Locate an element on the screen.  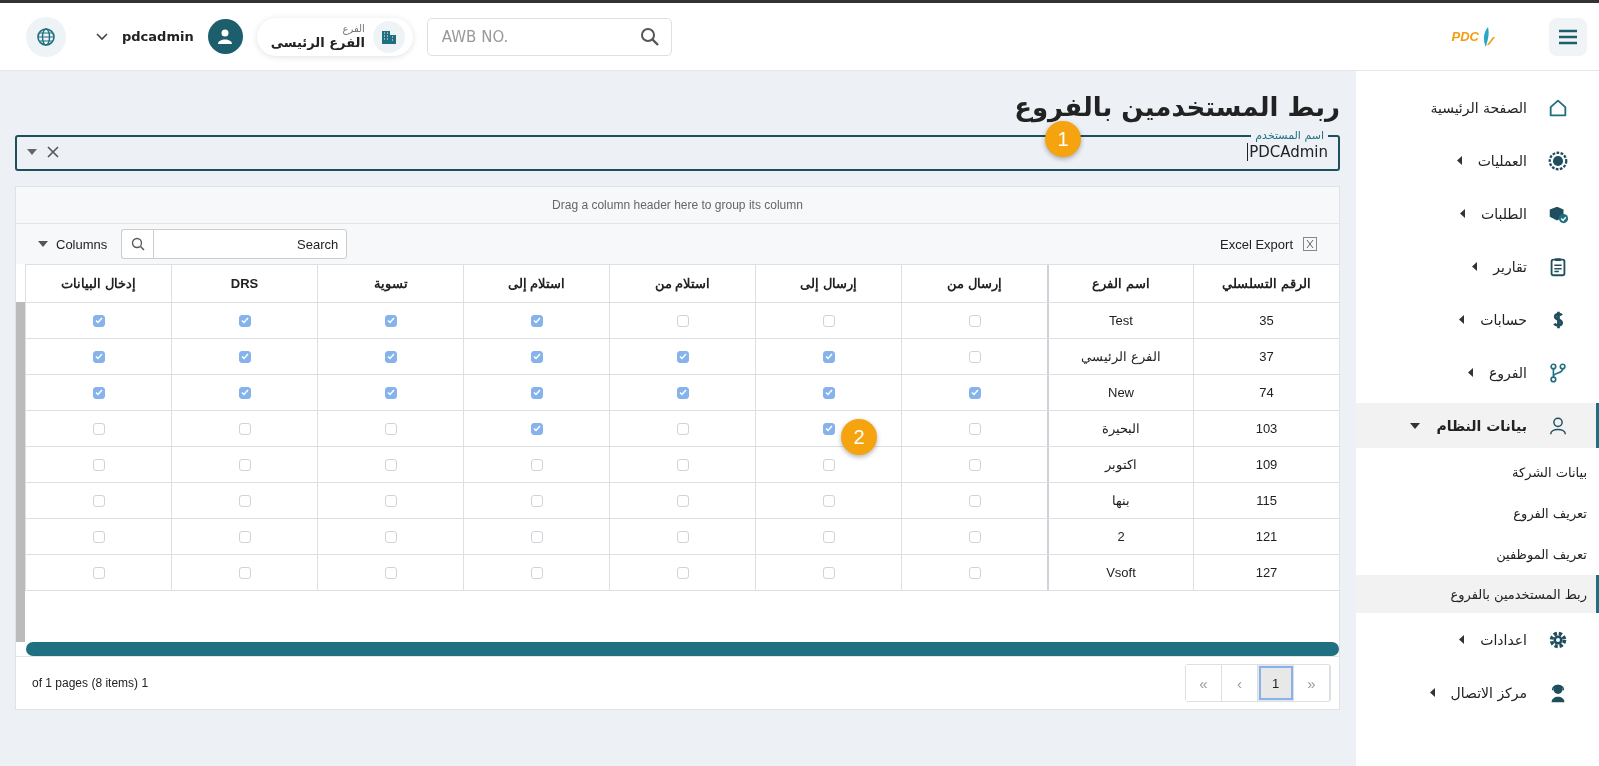
menu-button is located at coordinates (1568, 36).